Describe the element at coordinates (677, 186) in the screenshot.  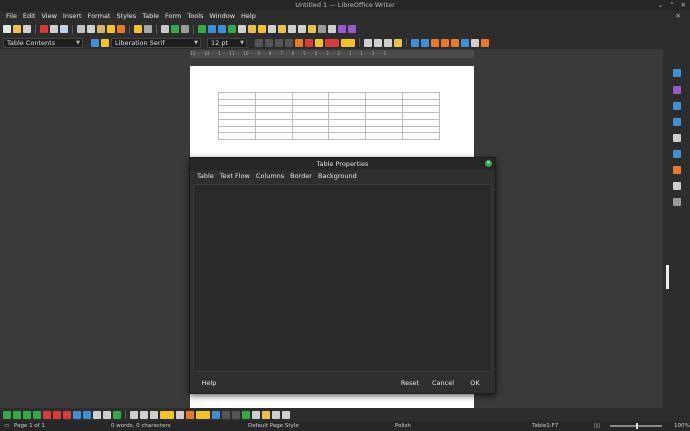
I see `accessibility-check-icon` at that location.